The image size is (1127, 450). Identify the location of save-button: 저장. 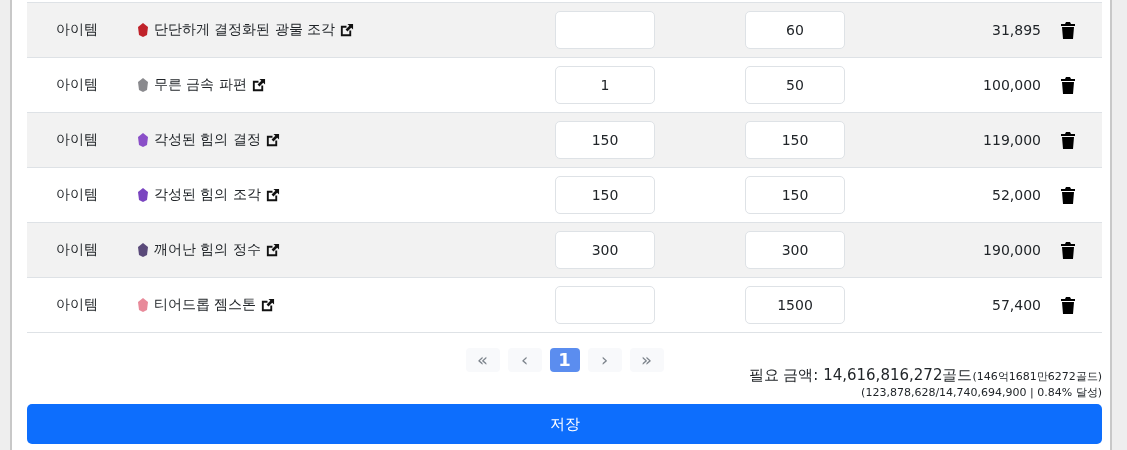
(564, 424).